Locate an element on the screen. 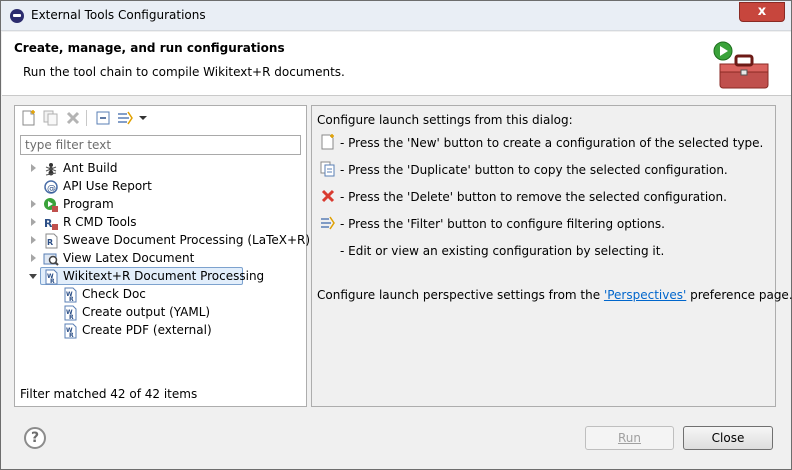 The width and height of the screenshot is (792, 470). toolbox-run-icon is located at coordinates (741, 65).